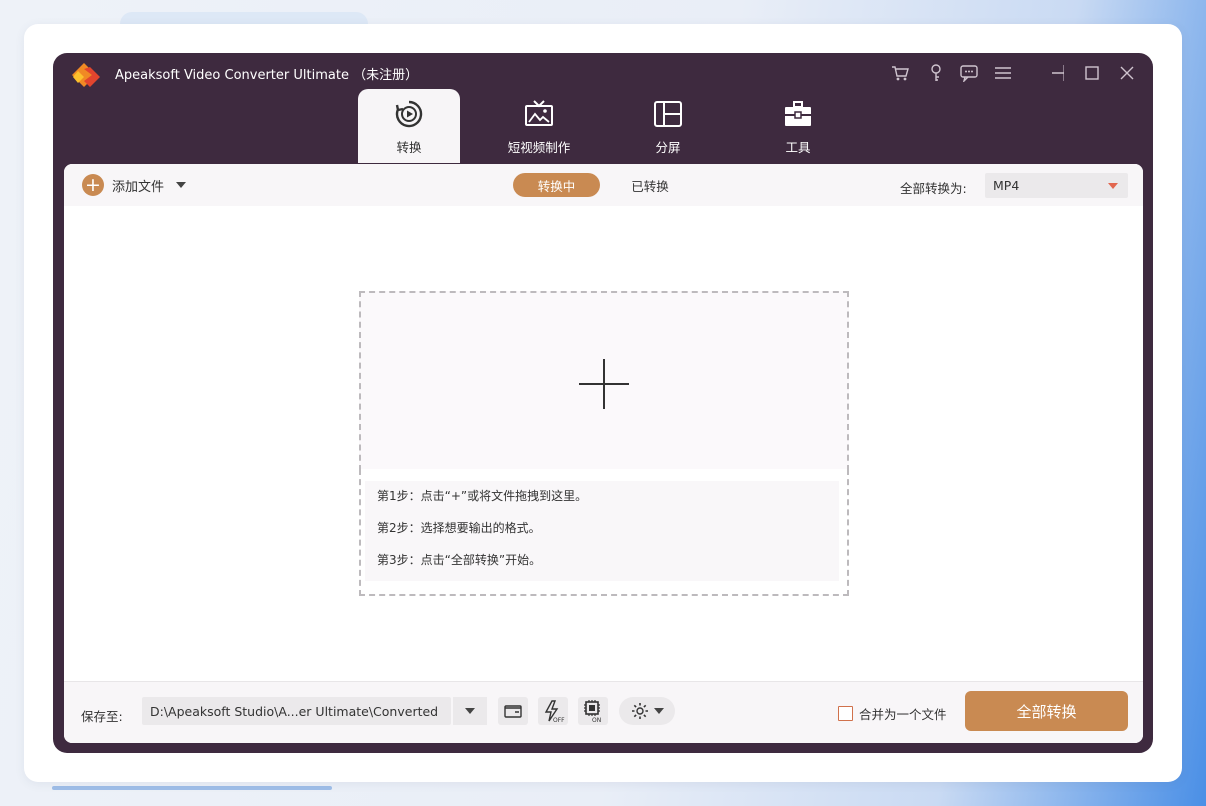  What do you see at coordinates (668, 114) in the screenshot?
I see `split-screen-icon` at bounding box center [668, 114].